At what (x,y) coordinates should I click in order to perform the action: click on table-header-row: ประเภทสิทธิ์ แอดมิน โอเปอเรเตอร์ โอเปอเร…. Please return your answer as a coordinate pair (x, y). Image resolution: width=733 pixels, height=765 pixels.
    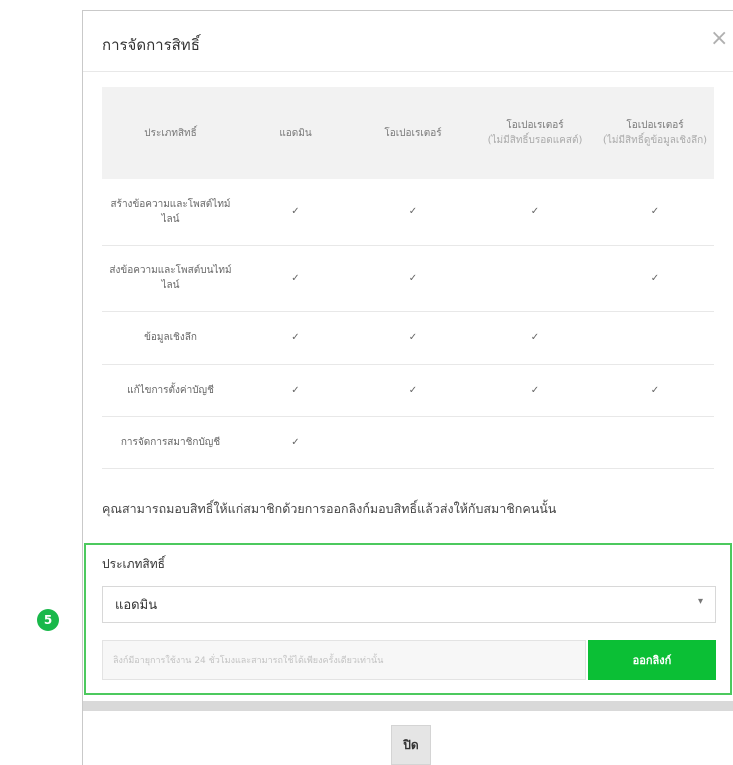
    Looking at the image, I should click on (408, 133).